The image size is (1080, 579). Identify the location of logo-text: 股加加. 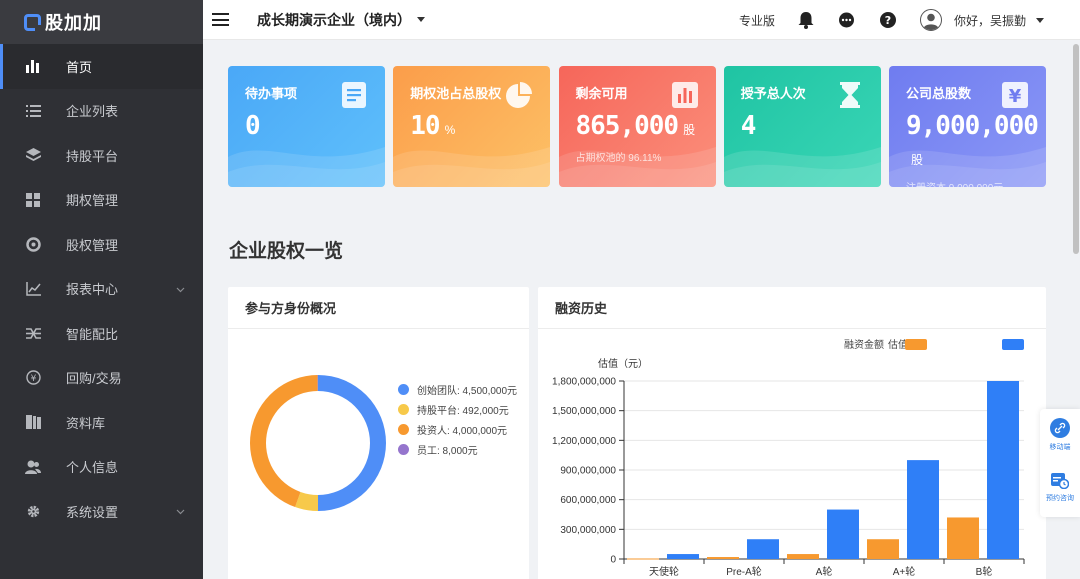
(73, 23).